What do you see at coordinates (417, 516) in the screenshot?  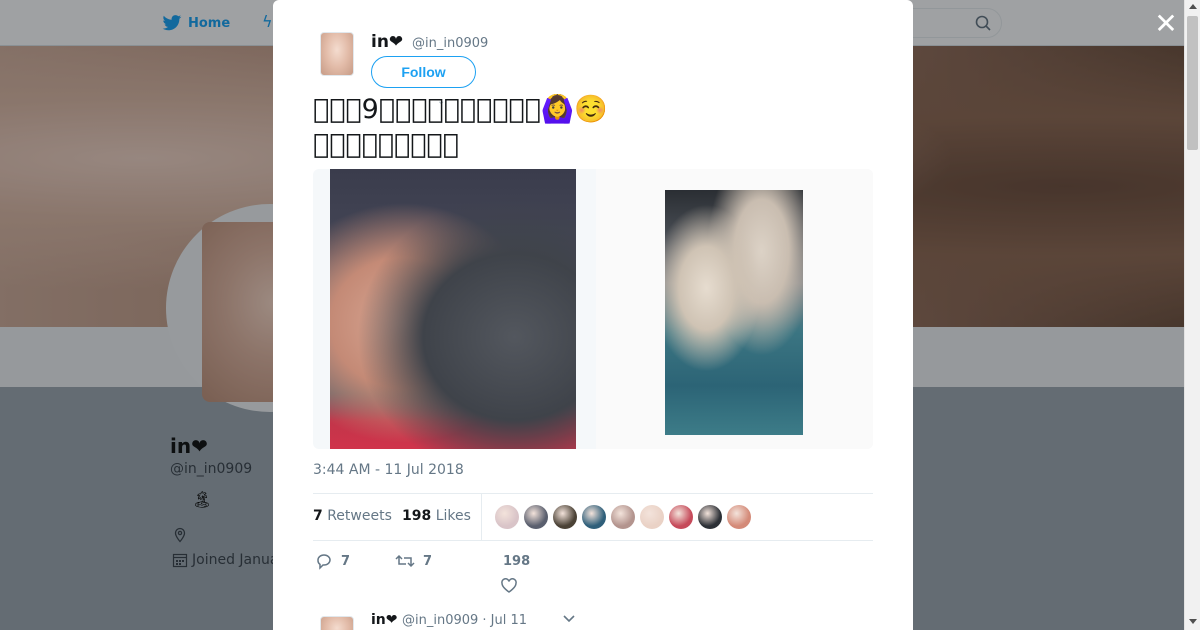 I see `likes-count: 198` at bounding box center [417, 516].